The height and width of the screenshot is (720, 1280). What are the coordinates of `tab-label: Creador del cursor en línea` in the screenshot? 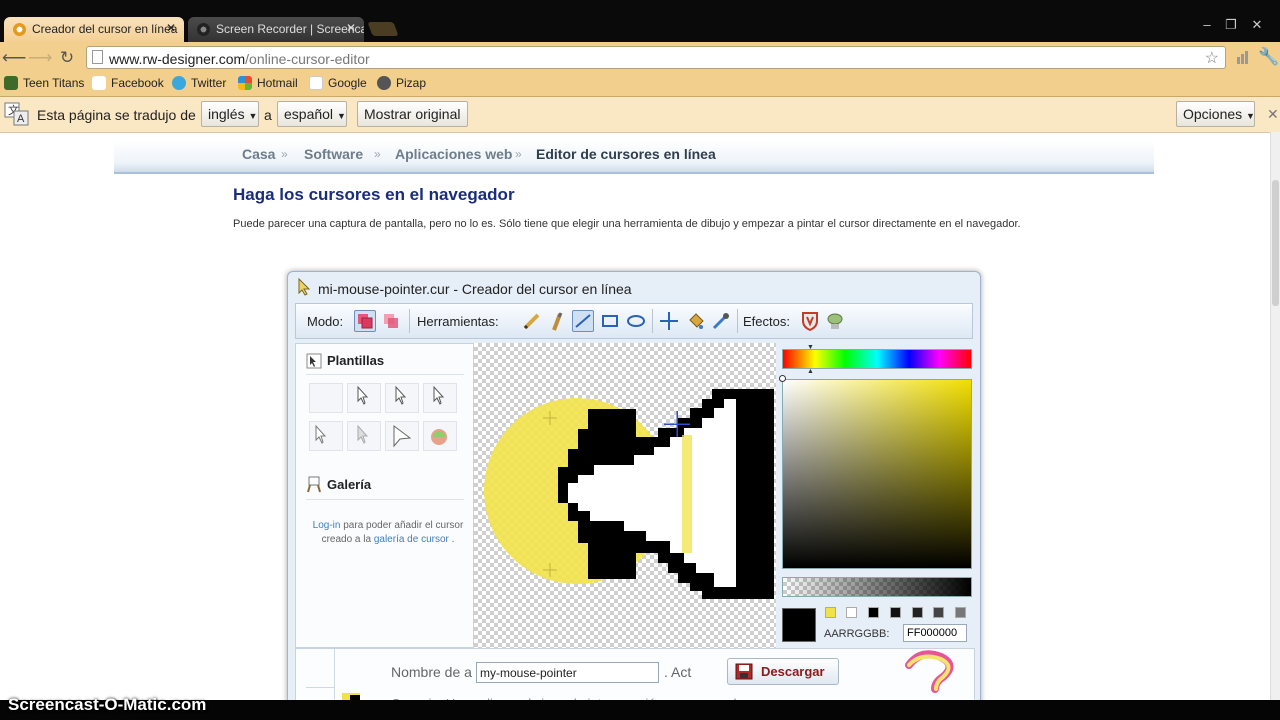 It's located at (105, 29).